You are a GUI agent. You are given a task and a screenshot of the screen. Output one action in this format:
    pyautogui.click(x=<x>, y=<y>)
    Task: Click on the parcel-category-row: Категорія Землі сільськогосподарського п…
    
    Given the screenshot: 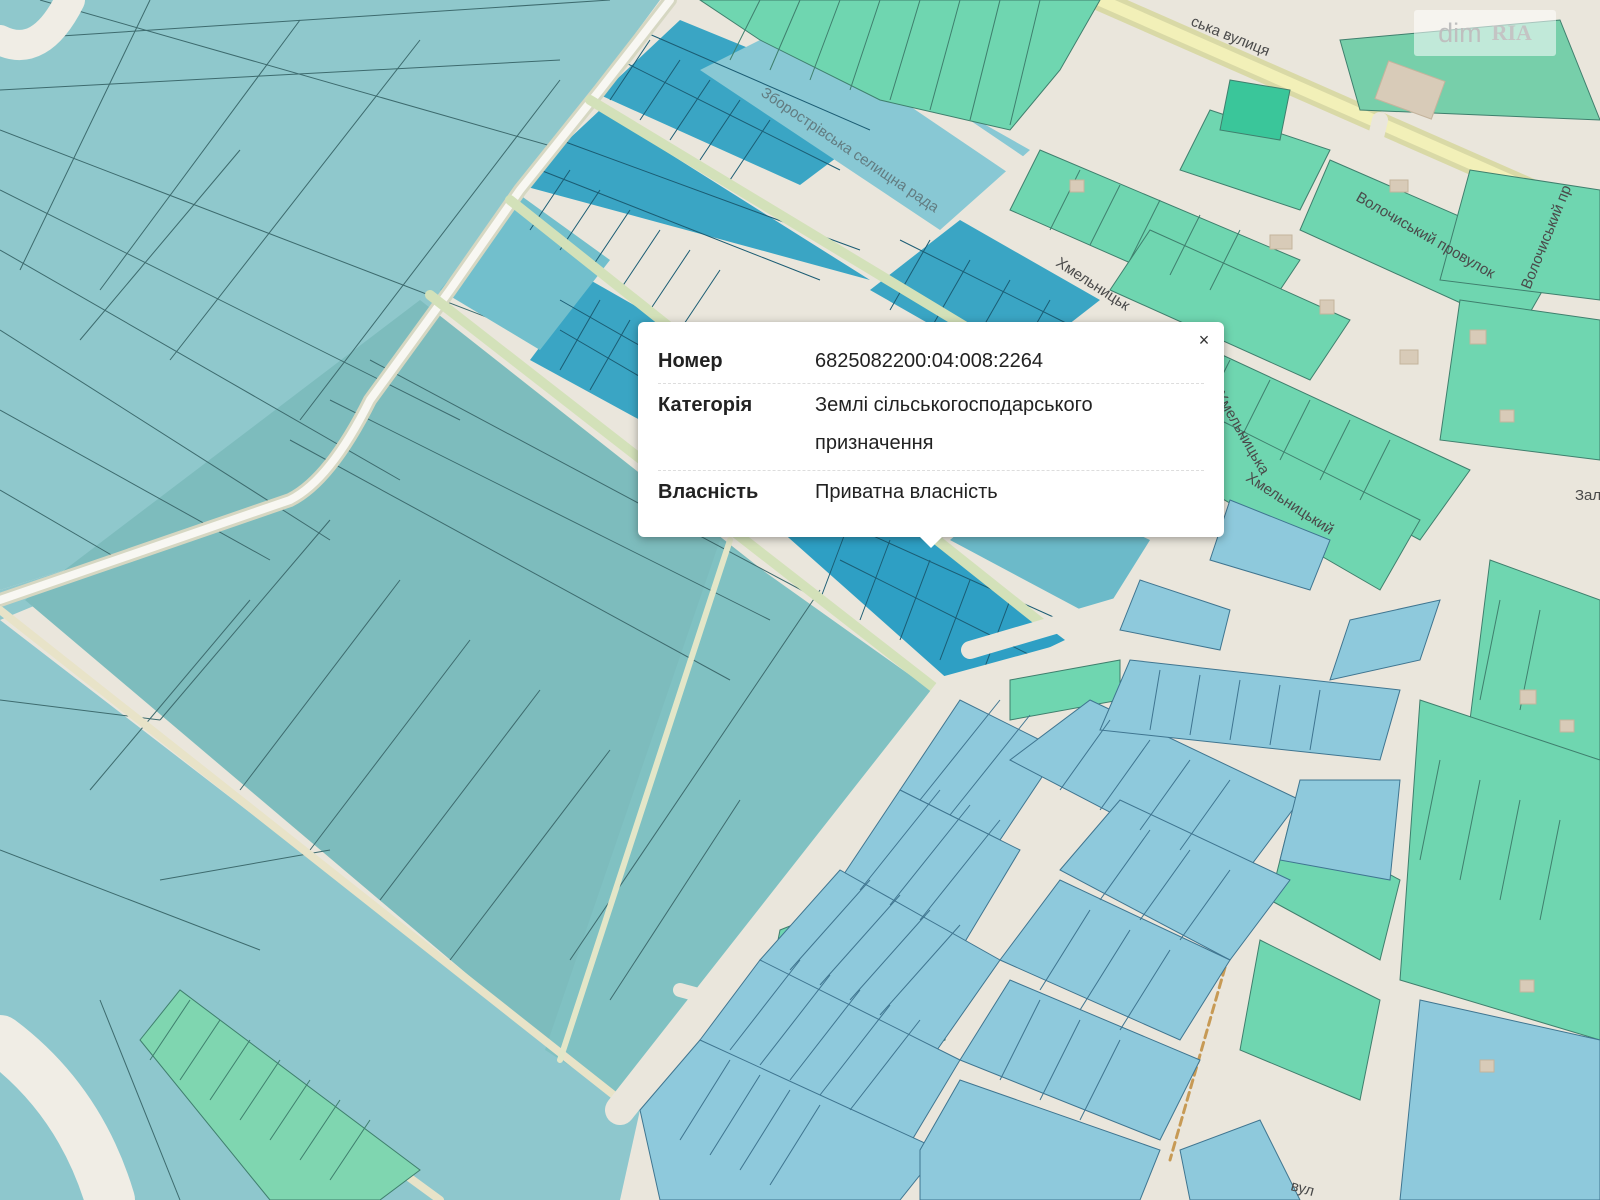 What is the action you would take?
    pyautogui.click(x=931, y=428)
    